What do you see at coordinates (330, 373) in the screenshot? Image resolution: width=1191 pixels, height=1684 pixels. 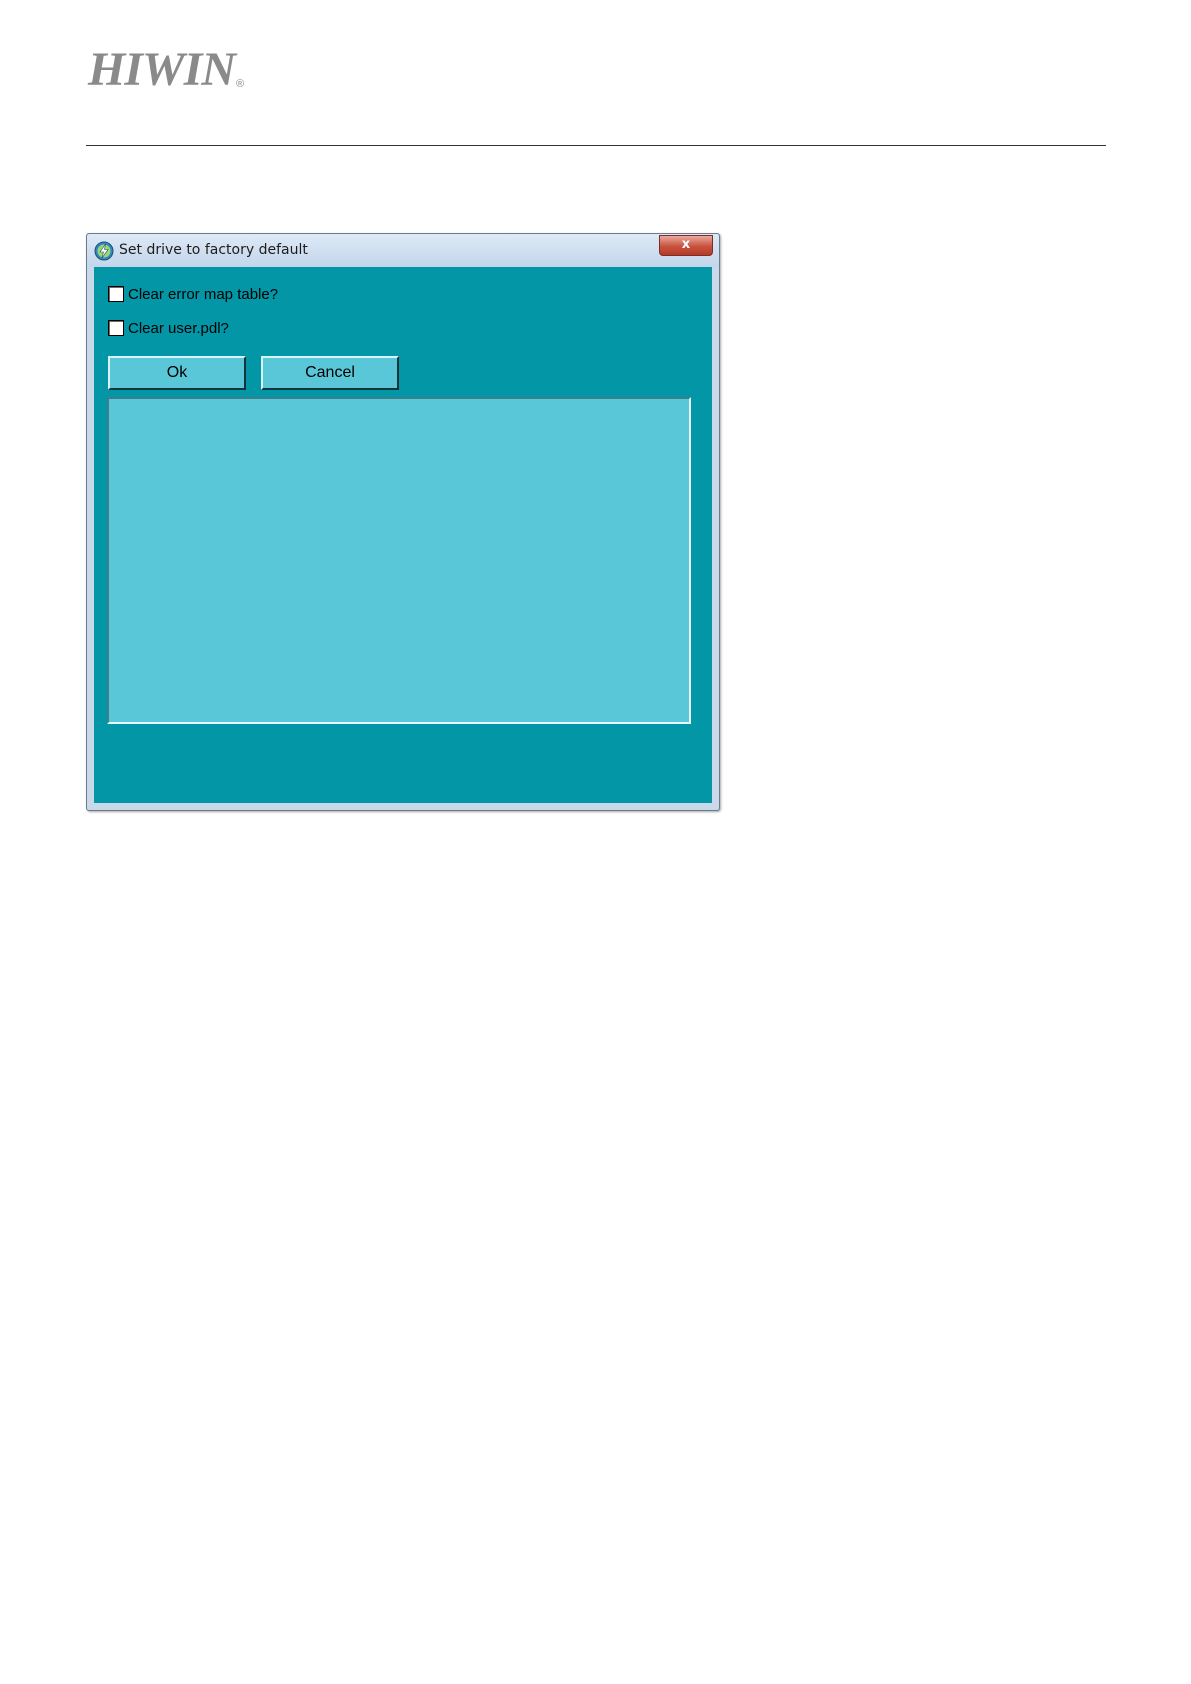 I see `cancel-button: Cancel` at bounding box center [330, 373].